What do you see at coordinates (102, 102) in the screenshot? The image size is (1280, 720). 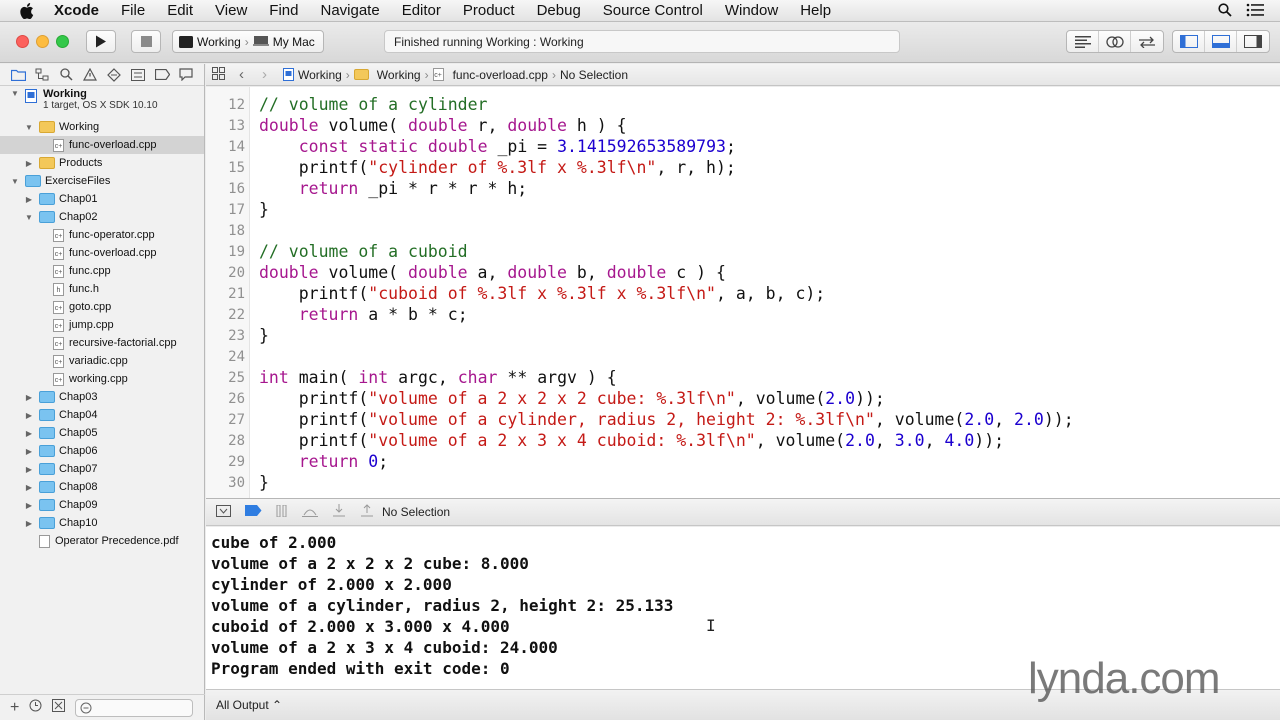 I see `project-root: ▼ Working 1 target, OS X SDK 10.10` at bounding box center [102, 102].